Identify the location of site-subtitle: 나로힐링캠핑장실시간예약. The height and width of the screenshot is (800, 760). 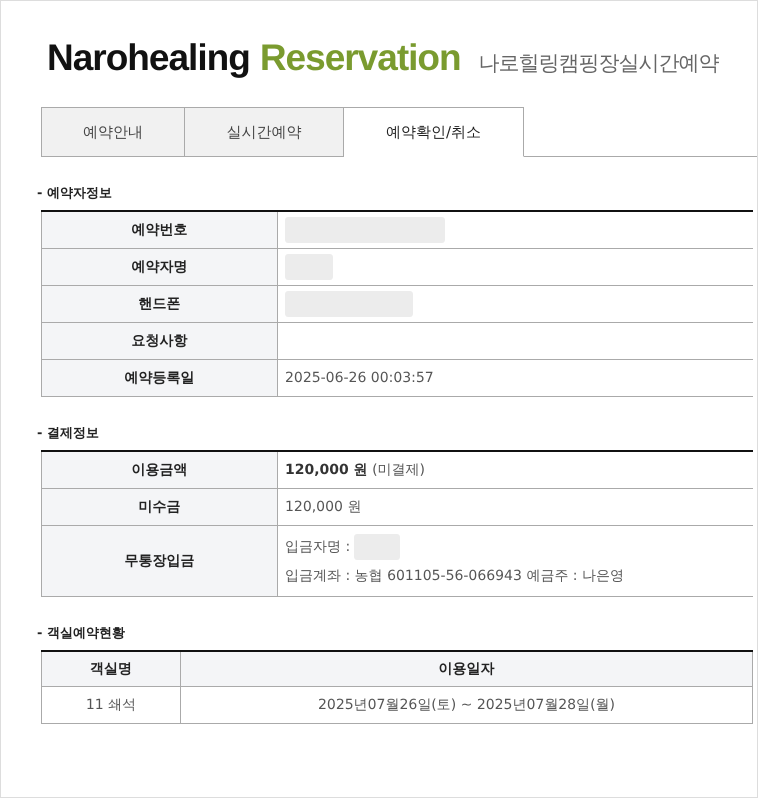
(598, 63).